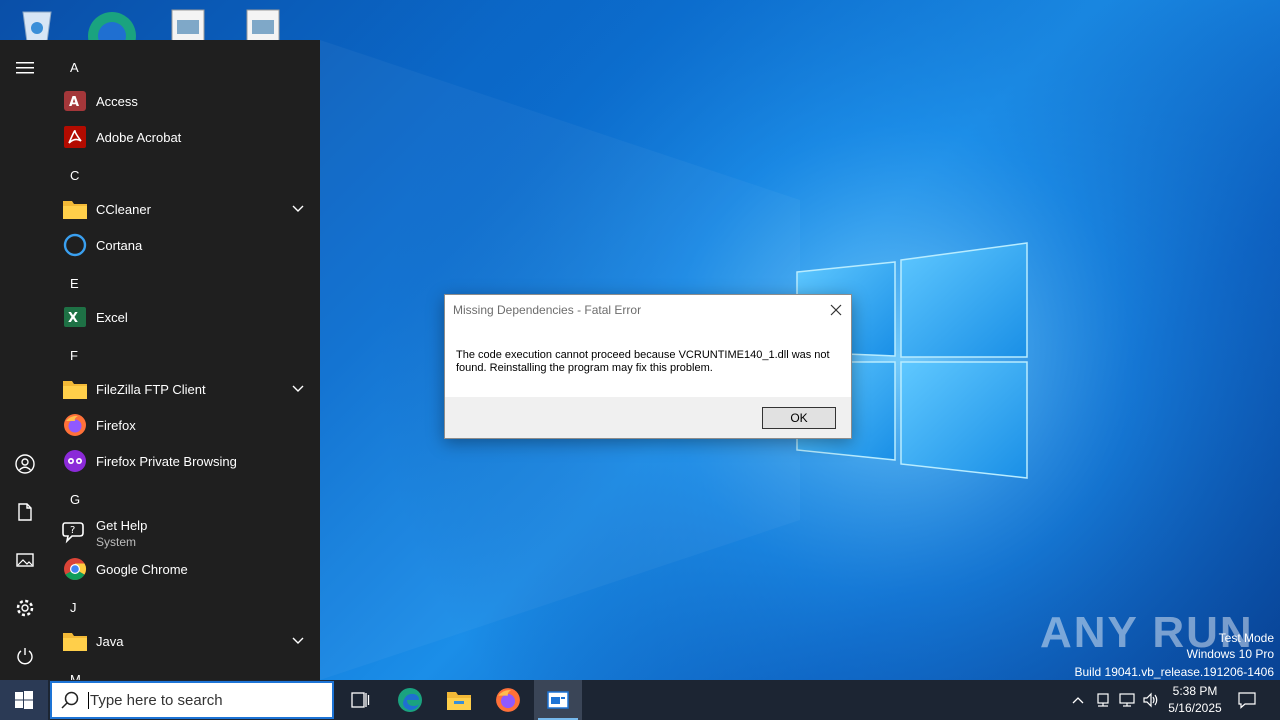 The width and height of the screenshot is (1280, 720). I want to click on group-header-a: A, so click(90, 70).